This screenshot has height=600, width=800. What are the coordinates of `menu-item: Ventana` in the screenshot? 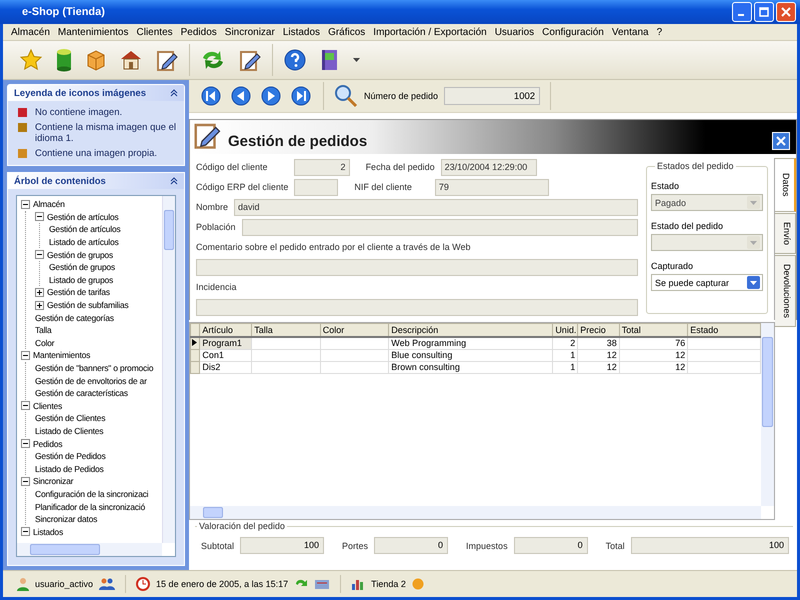 It's located at (630, 32).